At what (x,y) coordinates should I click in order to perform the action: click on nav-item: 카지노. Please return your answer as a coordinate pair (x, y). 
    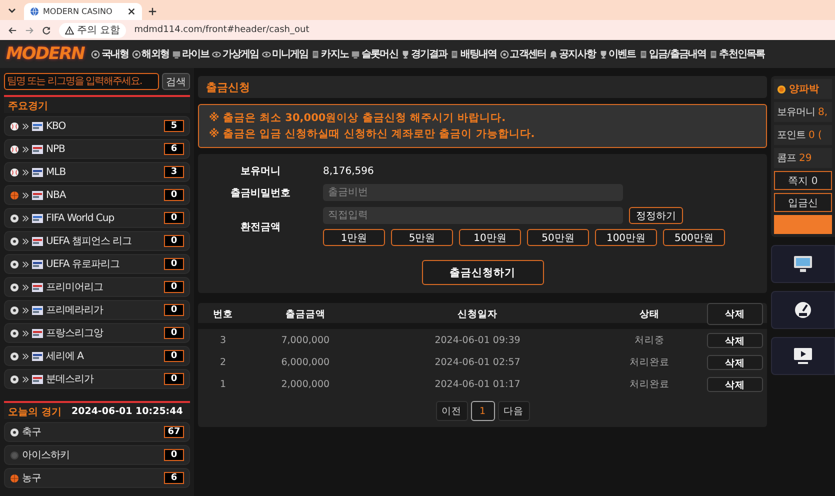
    Looking at the image, I should click on (329, 54).